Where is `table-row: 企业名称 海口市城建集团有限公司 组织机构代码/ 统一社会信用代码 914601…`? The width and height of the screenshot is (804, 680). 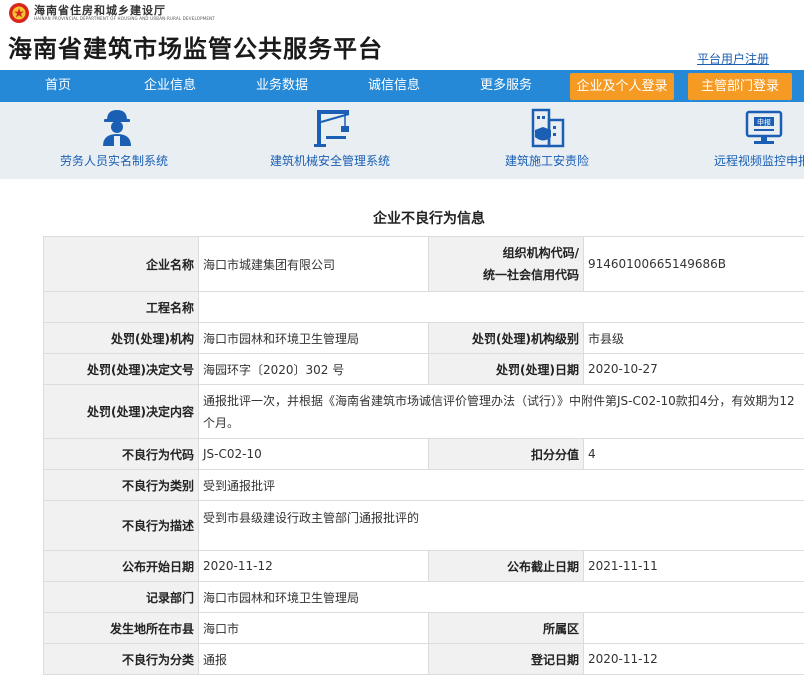
table-row: 企业名称 海口市城建集团有限公司 组织机构代码/ 统一社会信用代码 914601… is located at coordinates (423, 264).